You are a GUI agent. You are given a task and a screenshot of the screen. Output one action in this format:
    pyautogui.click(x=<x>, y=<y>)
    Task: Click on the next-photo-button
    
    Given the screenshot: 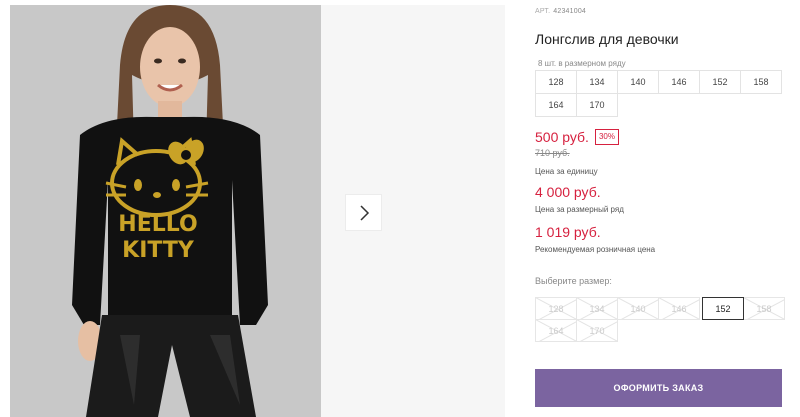 What is the action you would take?
    pyautogui.click(x=363, y=212)
    